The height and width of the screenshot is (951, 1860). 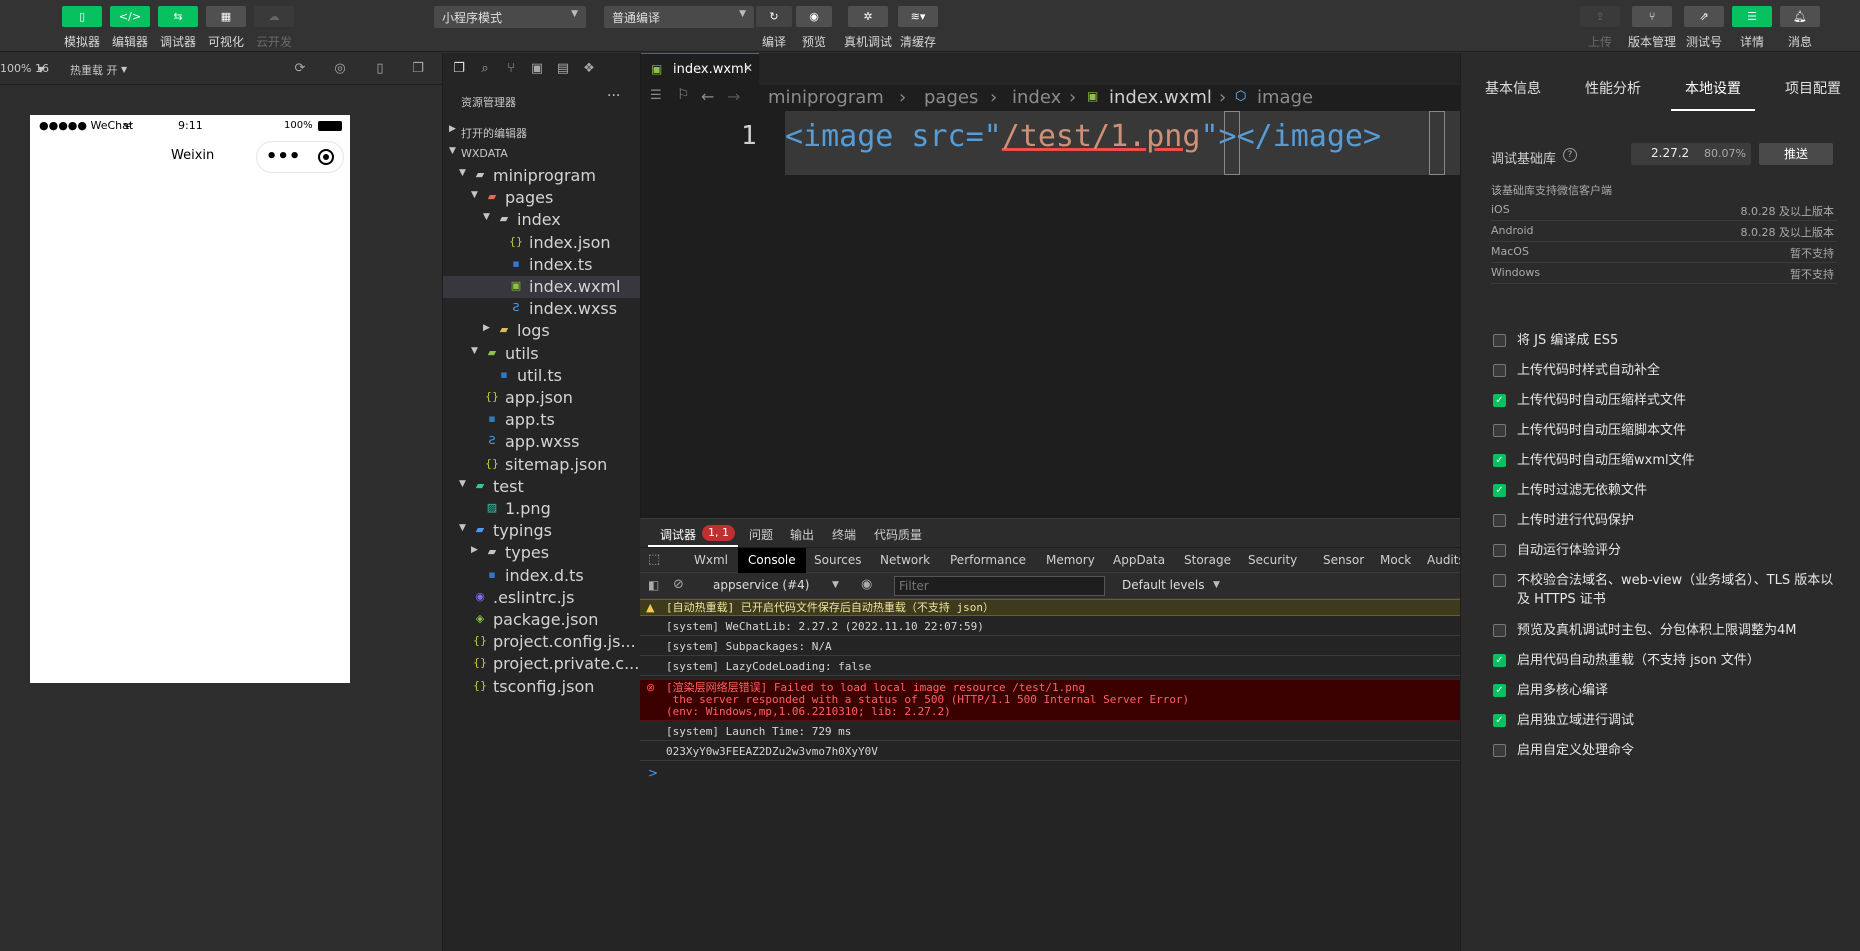 What do you see at coordinates (226, 16) in the screenshot?
I see `visual-toggle-button: ▦` at bounding box center [226, 16].